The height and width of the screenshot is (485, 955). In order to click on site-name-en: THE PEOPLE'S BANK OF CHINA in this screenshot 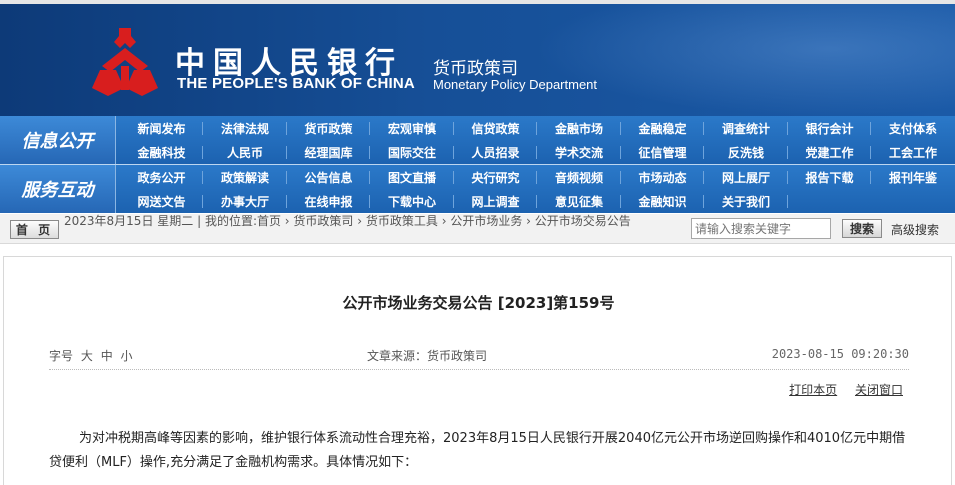, I will do `click(296, 83)`.